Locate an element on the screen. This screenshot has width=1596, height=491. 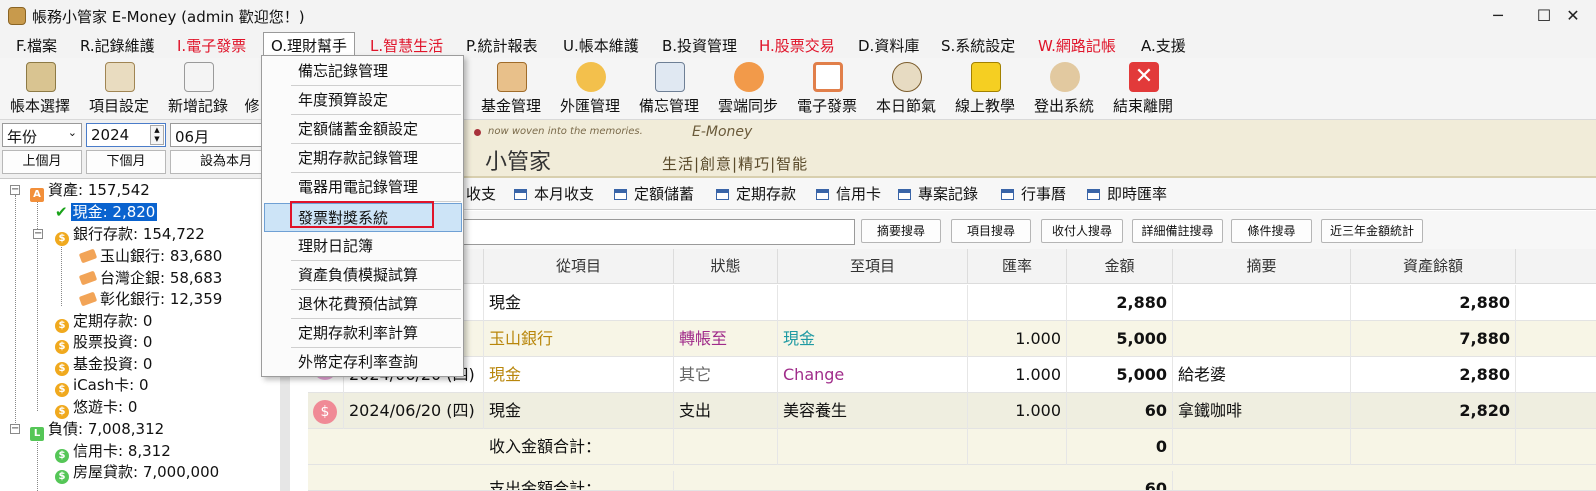
menu-item-deposit-interest: 定期存款利率計算 is located at coordinates (376, 333).